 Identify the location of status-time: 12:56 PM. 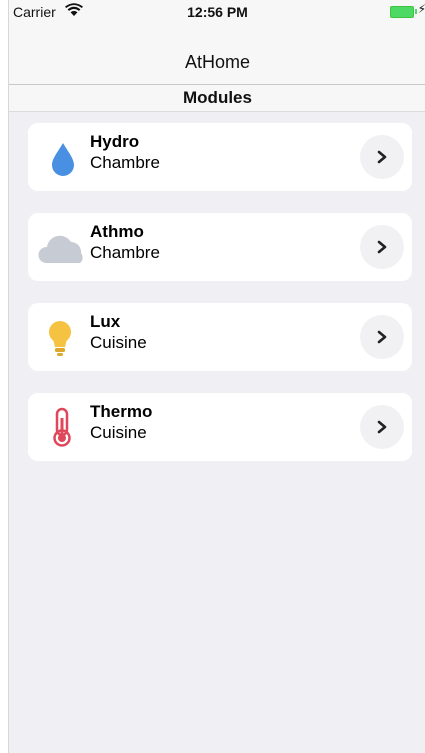
(217, 12).